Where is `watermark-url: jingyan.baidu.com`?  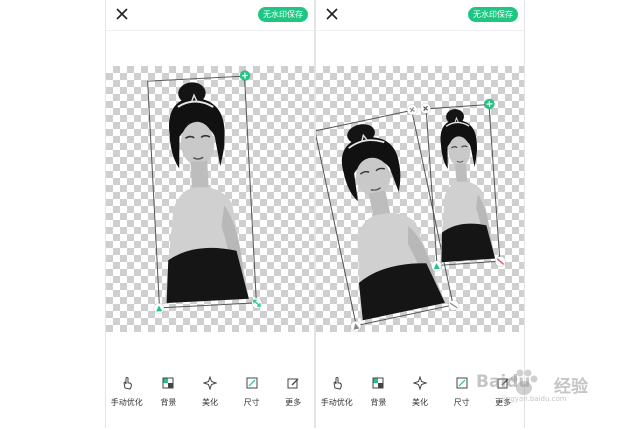
watermark-url: jingyan.baidu.com is located at coordinates (534, 399).